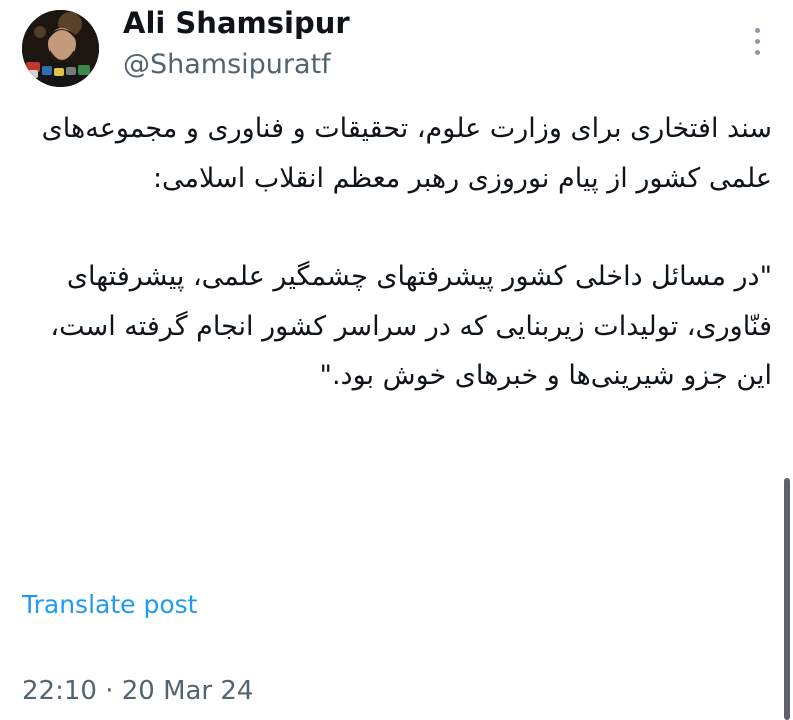 This screenshot has width=793, height=720. I want to click on author-handle: @Shamsipuratf, so click(227, 64).